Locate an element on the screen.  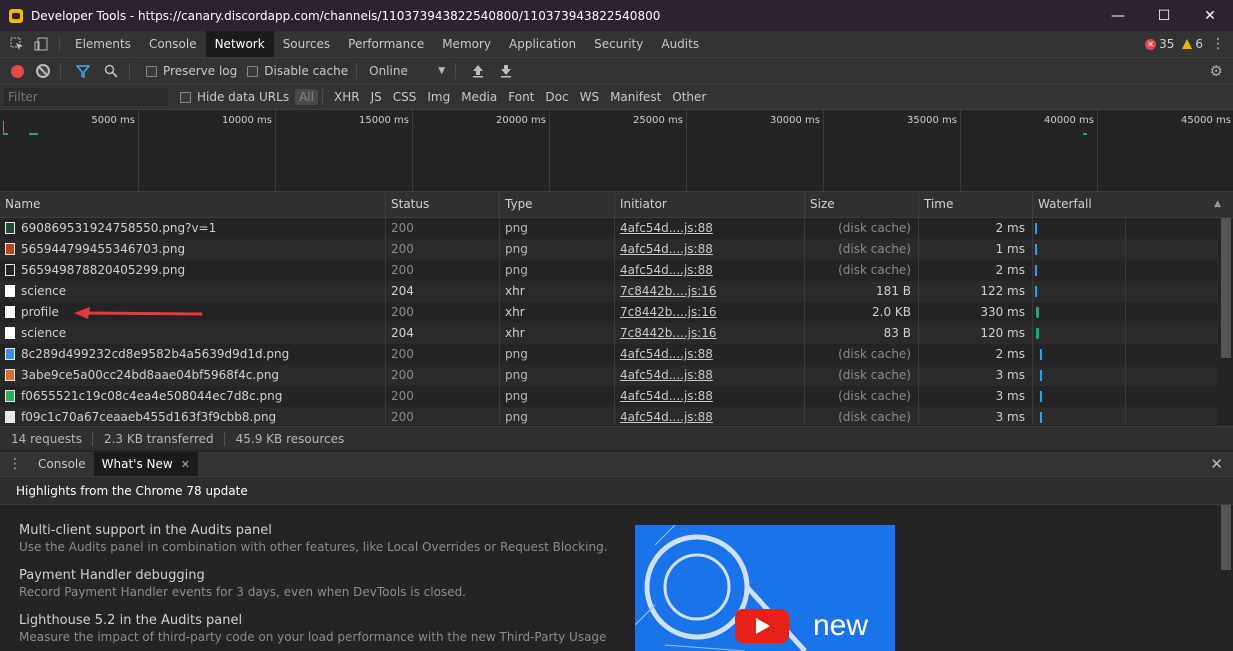
table-row: science 204 xhr 7c8442b....js:16 181 B 122 ms is located at coordinates (609, 291).